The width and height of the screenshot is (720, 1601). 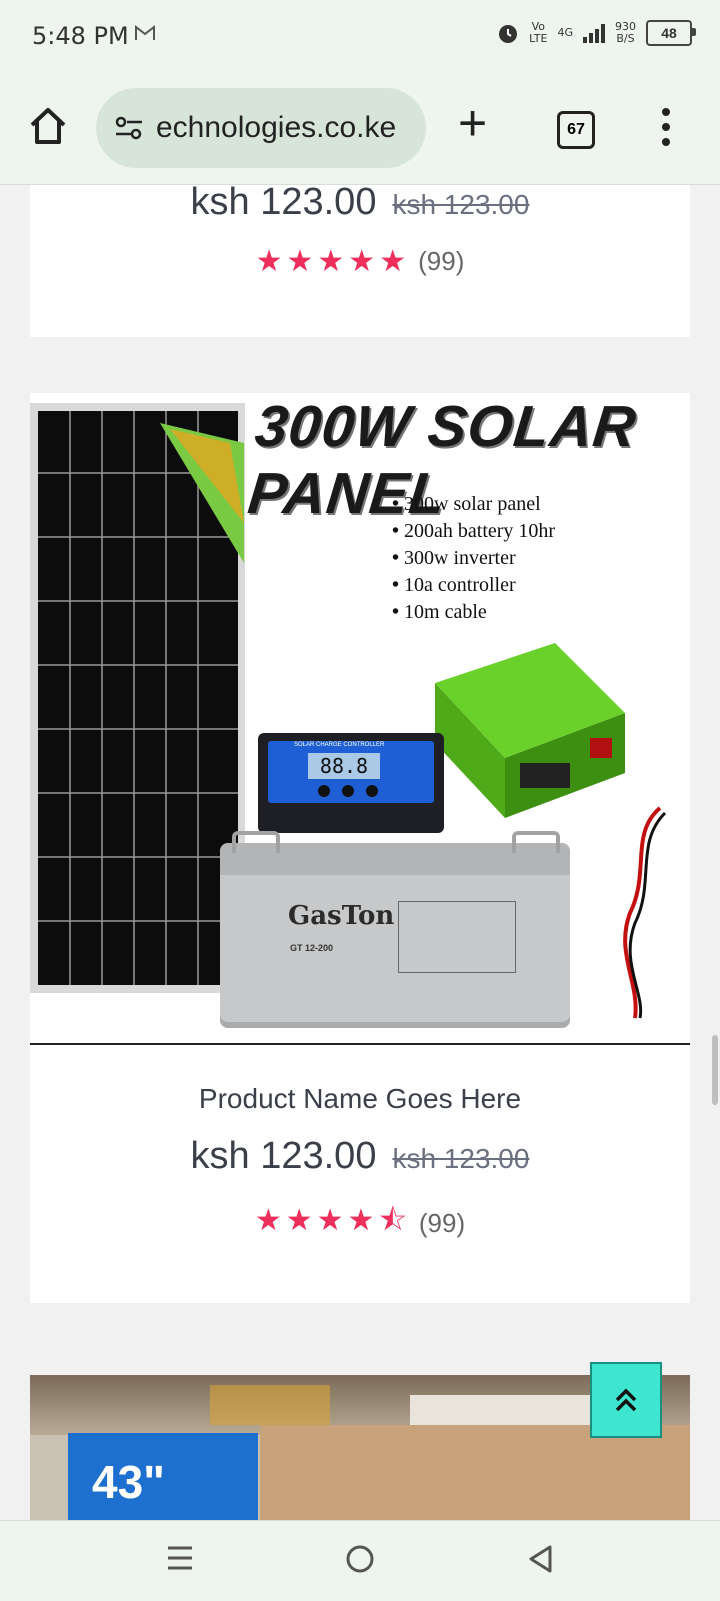 What do you see at coordinates (129, 128) in the screenshot?
I see `site-settings-icon` at bounding box center [129, 128].